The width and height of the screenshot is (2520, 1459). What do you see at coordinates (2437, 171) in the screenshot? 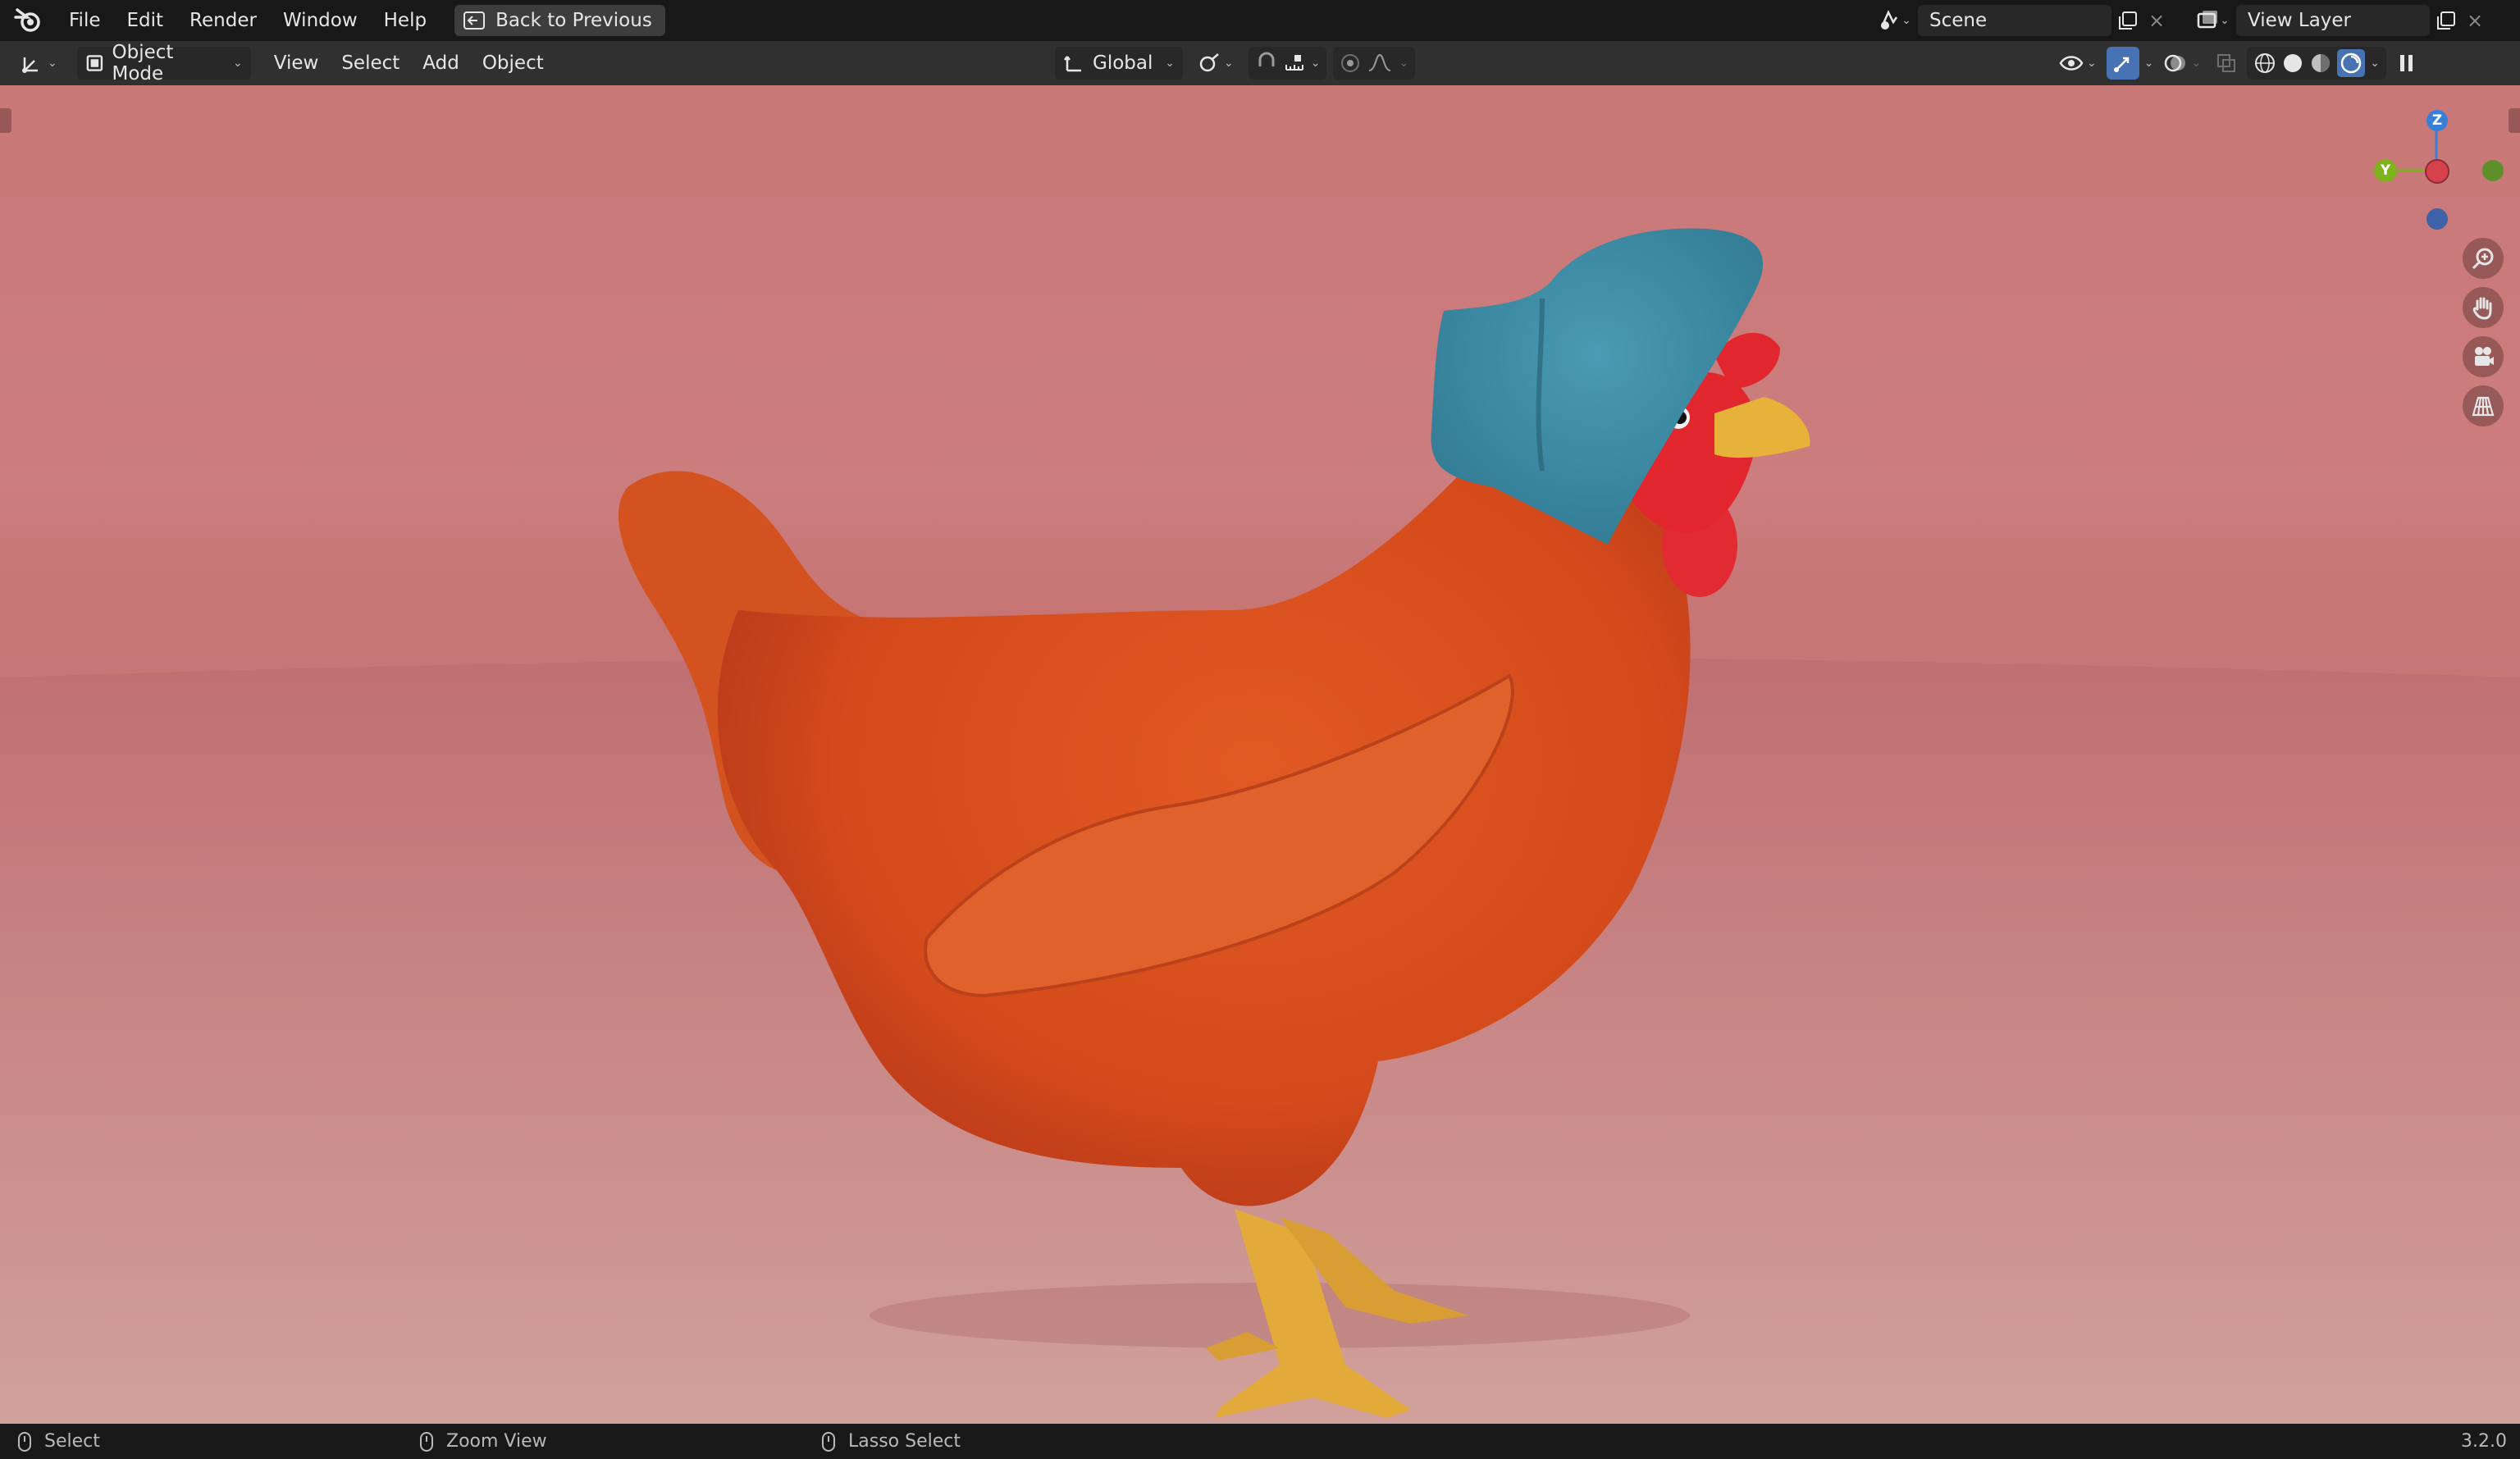
I see `gizmo-x-axis` at bounding box center [2437, 171].